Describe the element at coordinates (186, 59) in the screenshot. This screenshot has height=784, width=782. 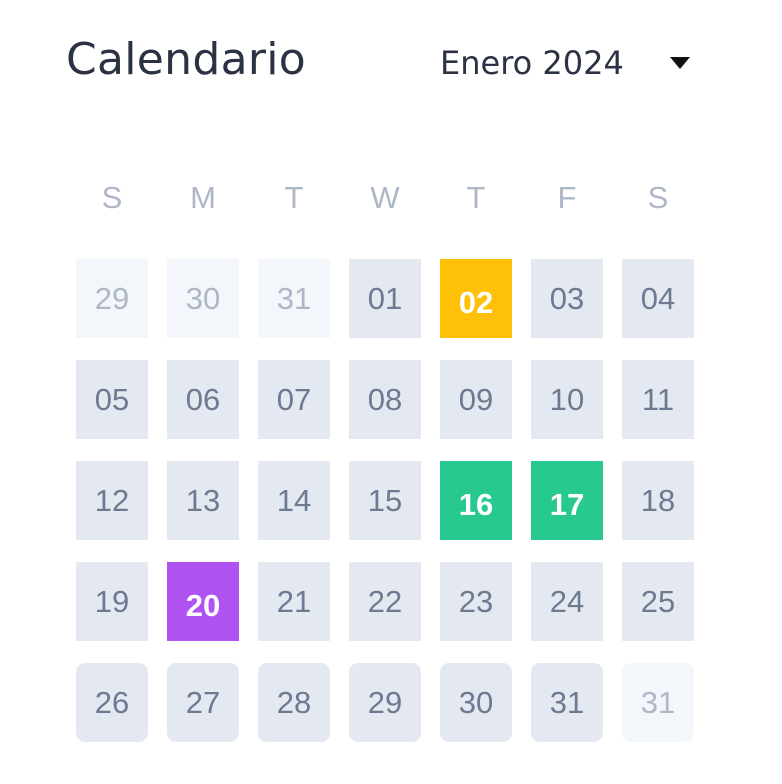
I see `page-title: Calendario` at that location.